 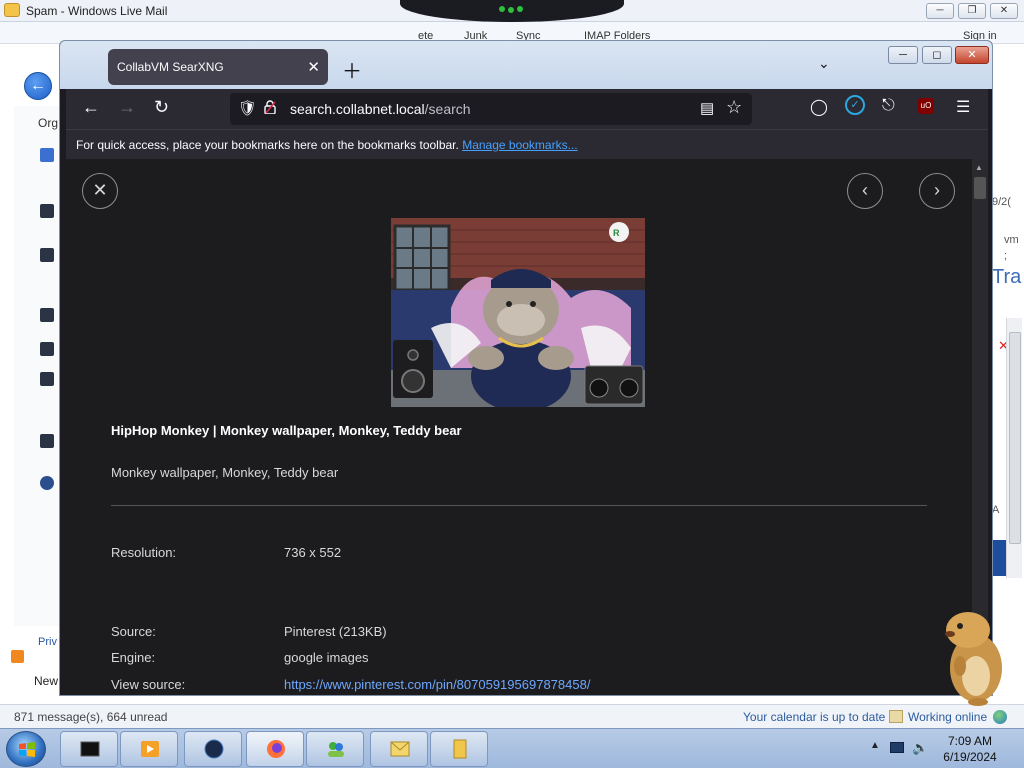 I want to click on sync-check-icon: ✓, so click(x=855, y=105).